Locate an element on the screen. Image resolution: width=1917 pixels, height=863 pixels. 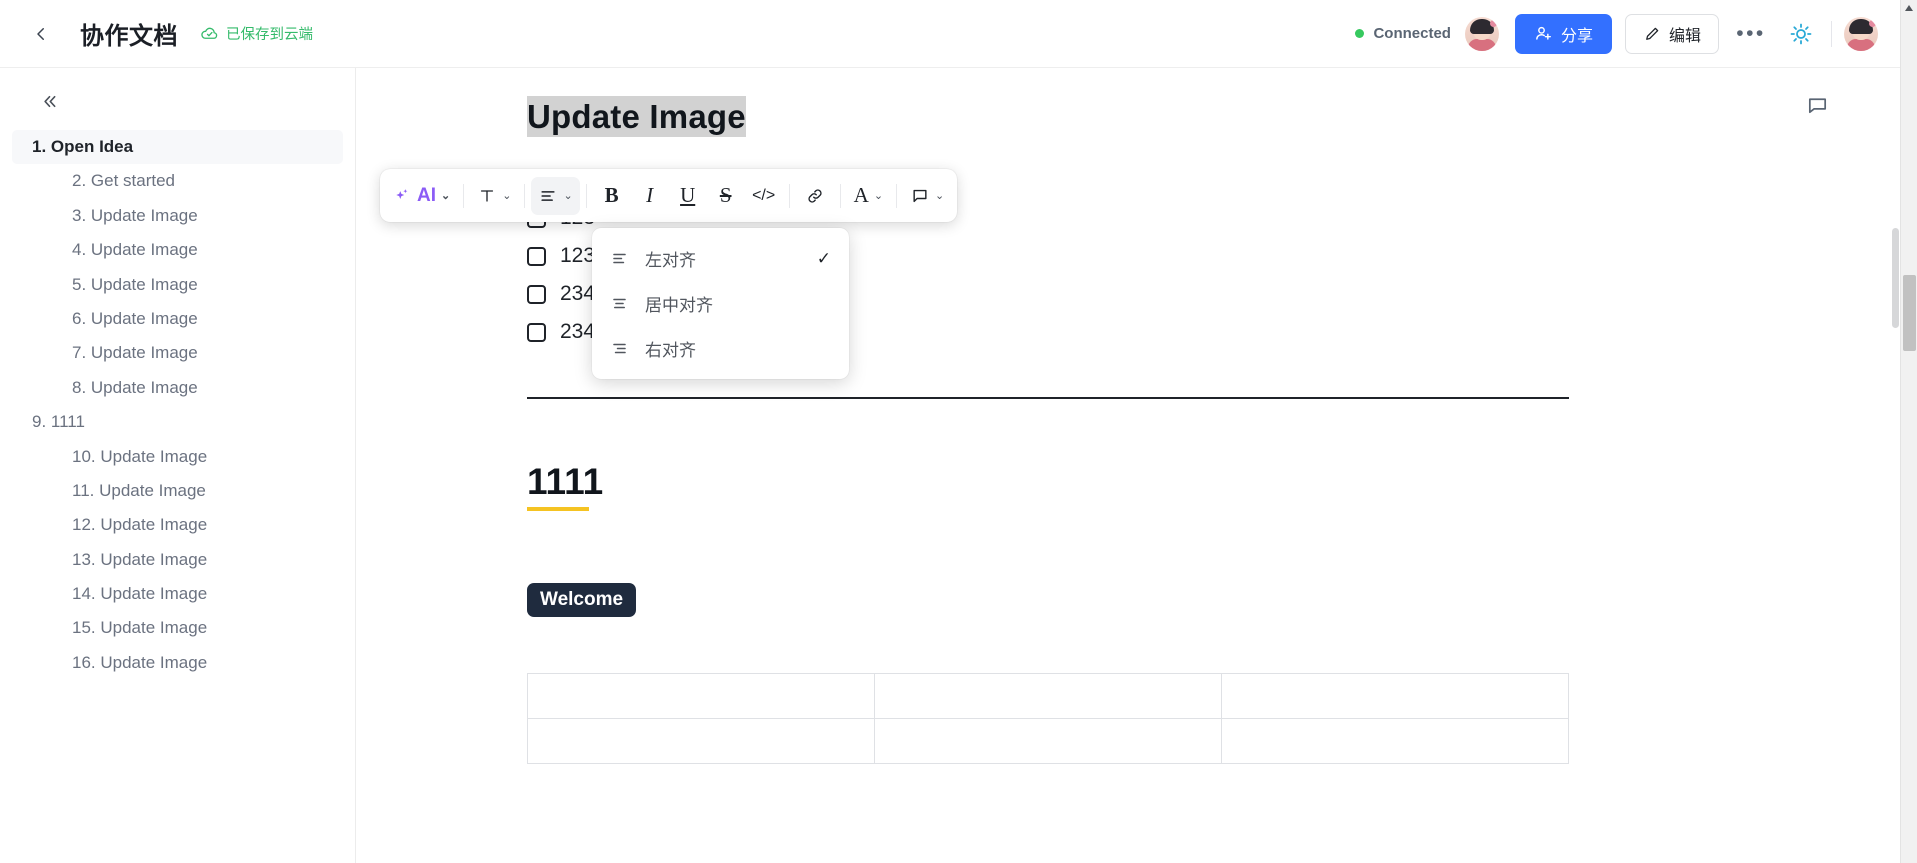
italic-label: I is located at coordinates (650, 195).